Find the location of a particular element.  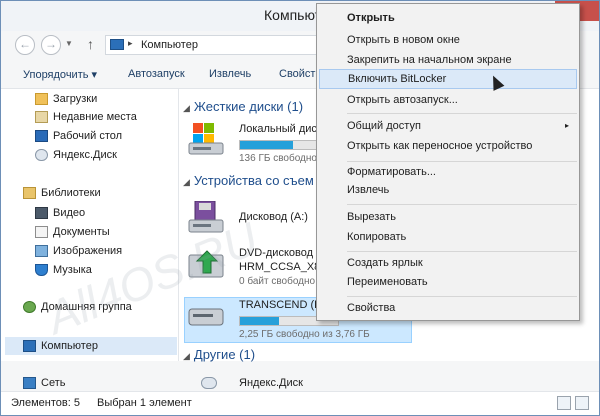

music-library-icon is located at coordinates (41, 270).